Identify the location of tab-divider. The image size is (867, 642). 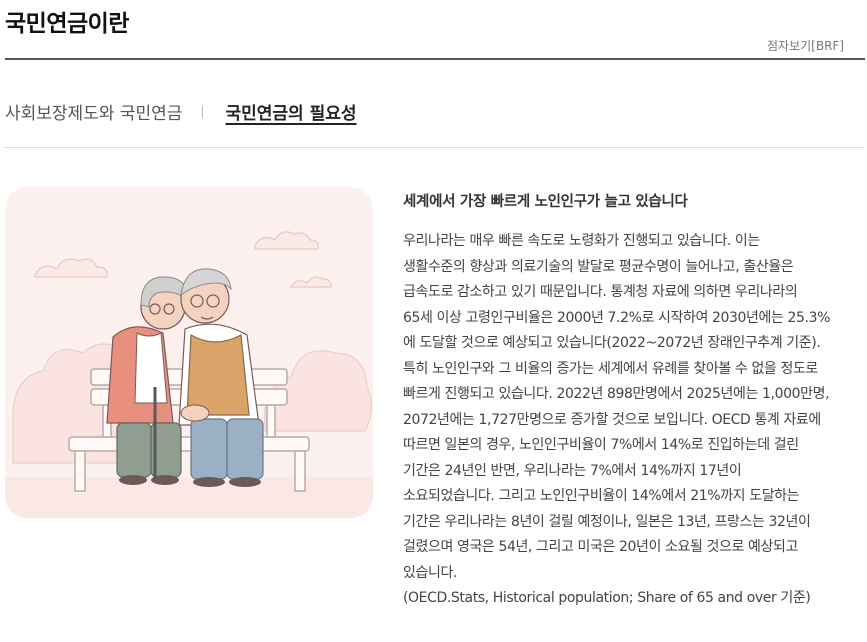
(203, 111).